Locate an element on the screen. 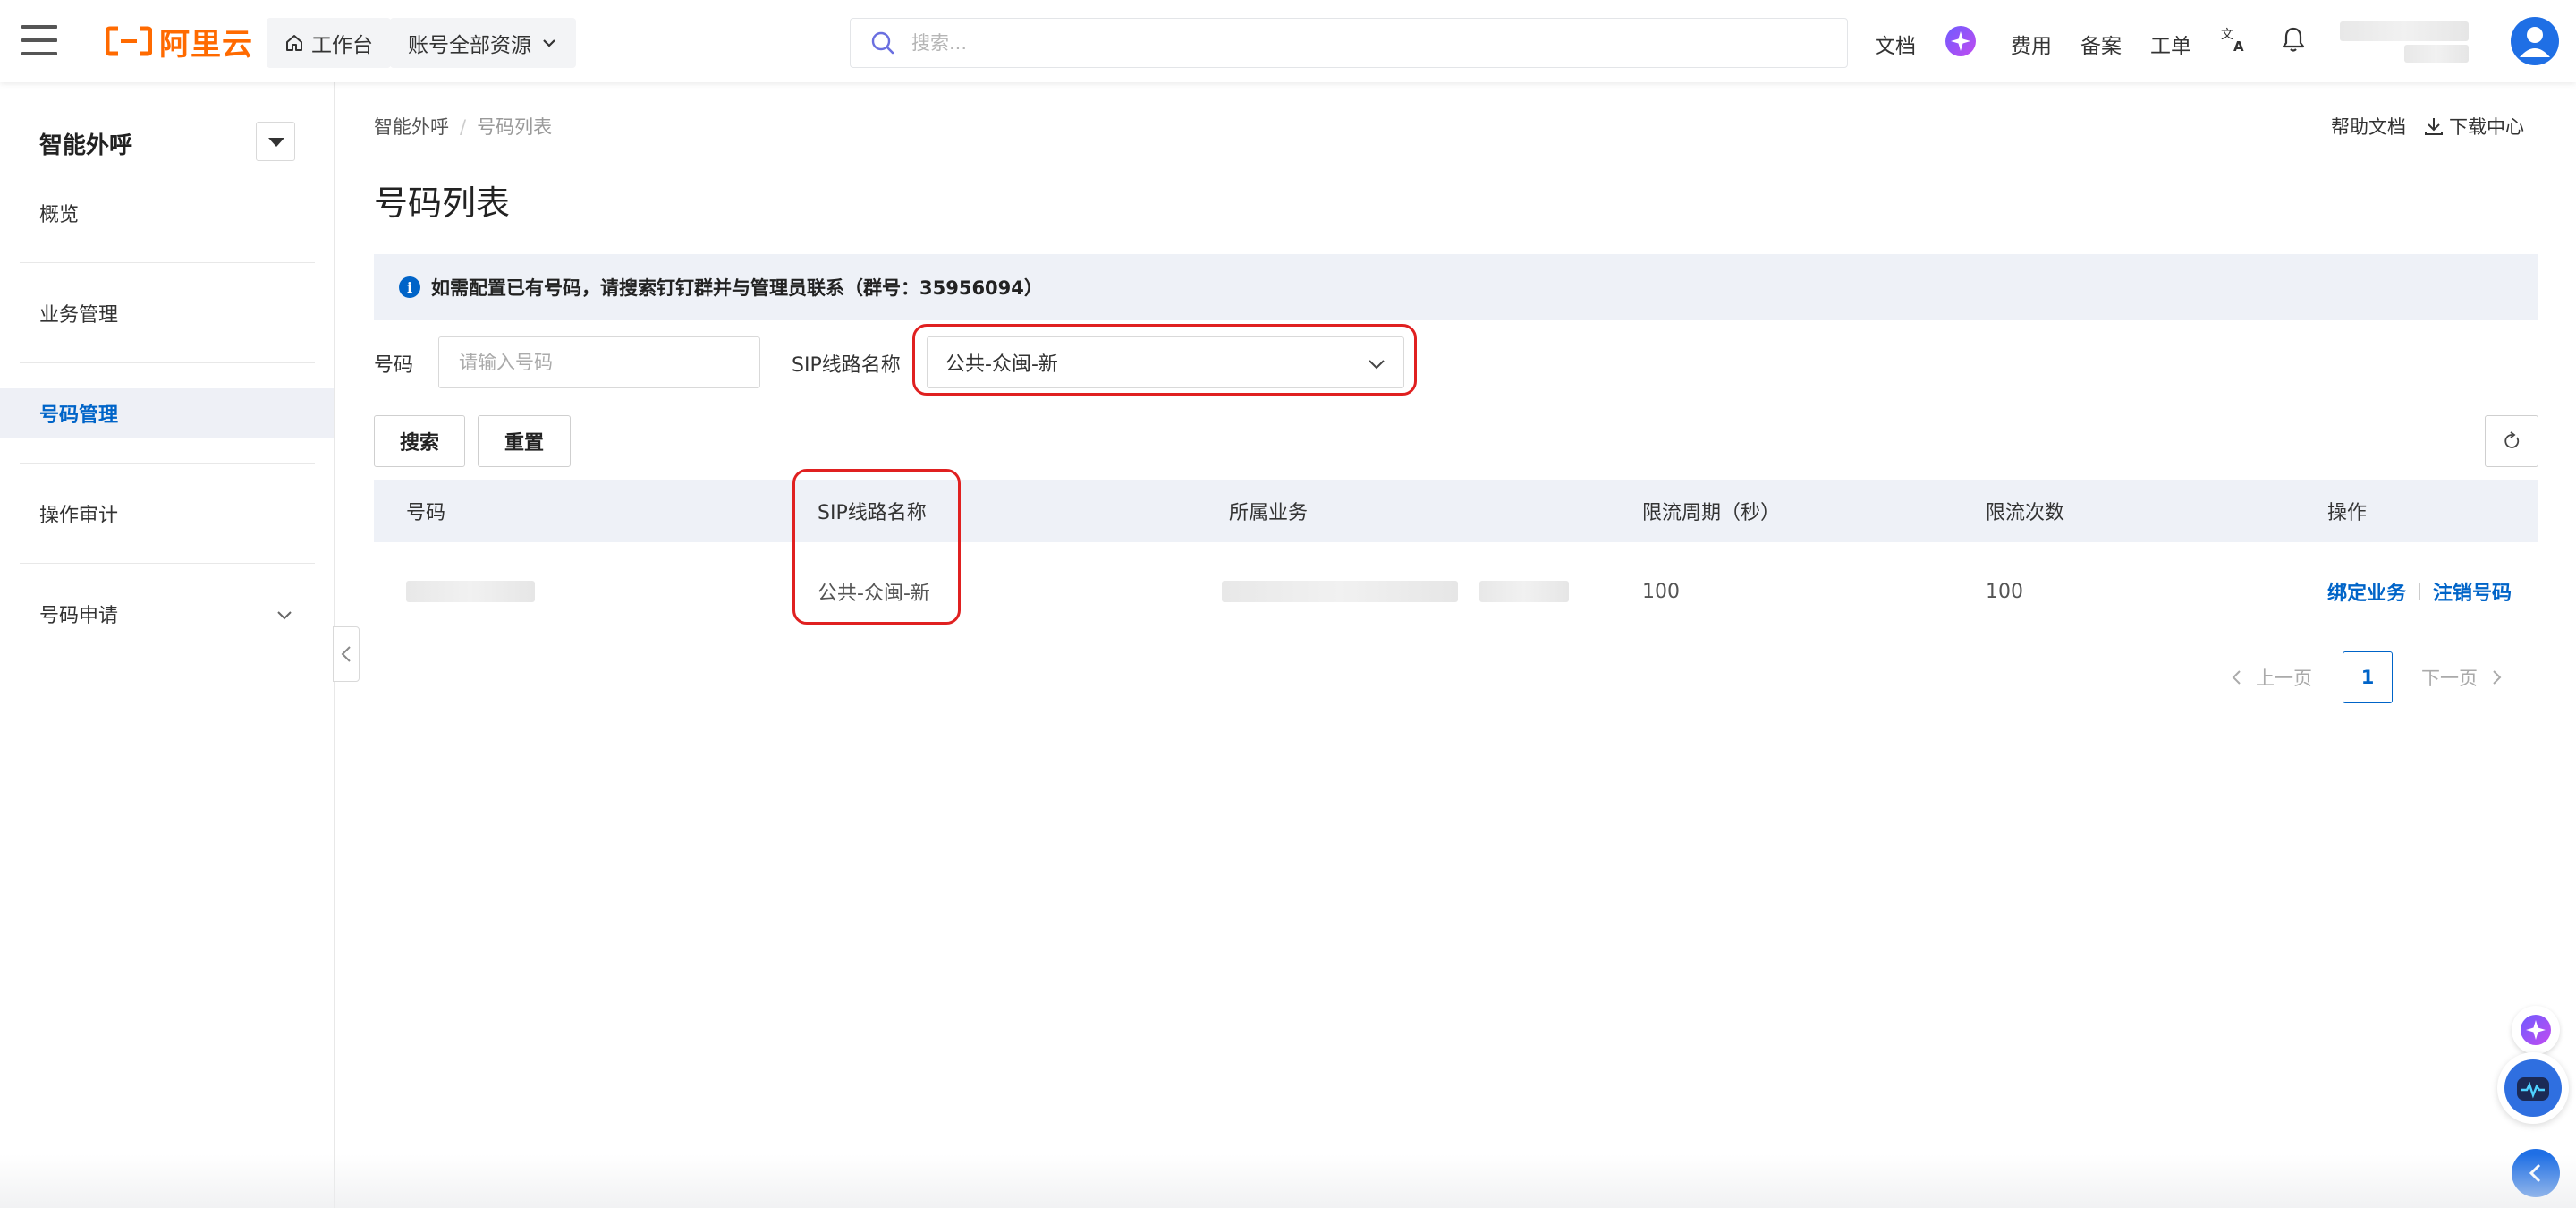 The image size is (2576, 1208). sidebar-item-number-management: 号码管理 is located at coordinates (167, 413).